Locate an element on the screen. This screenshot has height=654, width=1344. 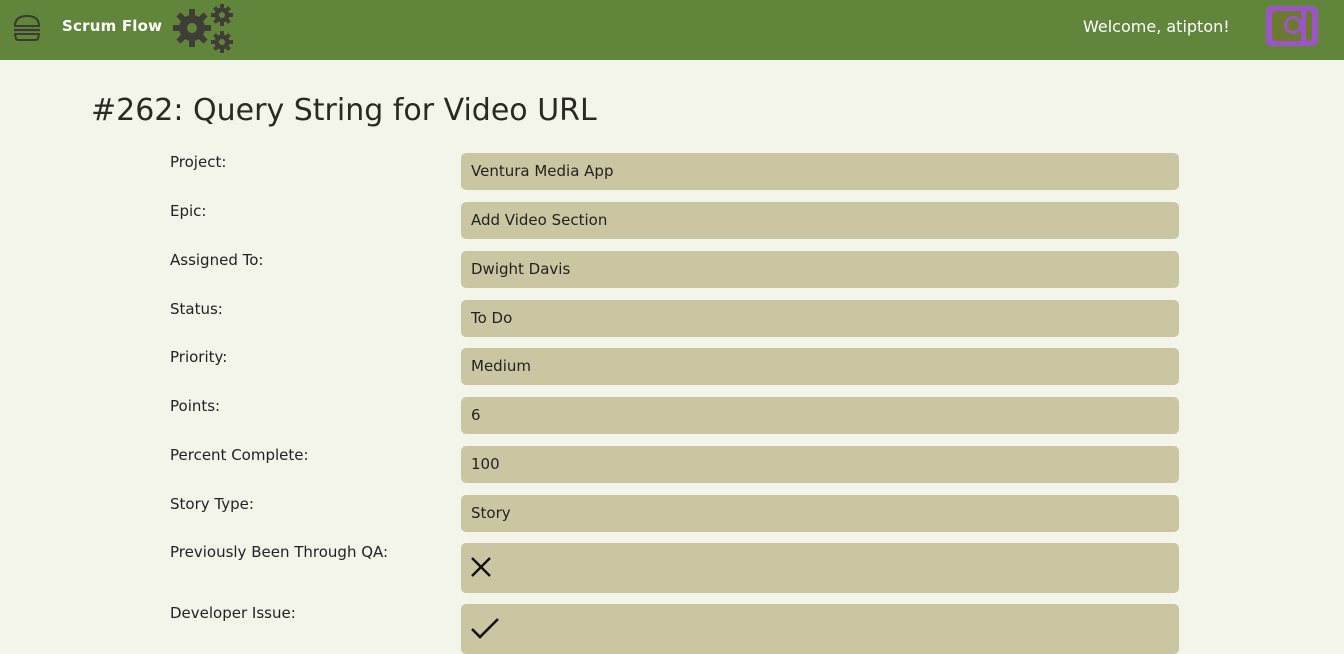
assigned-to-field: Dwight Davis is located at coordinates (820, 269).